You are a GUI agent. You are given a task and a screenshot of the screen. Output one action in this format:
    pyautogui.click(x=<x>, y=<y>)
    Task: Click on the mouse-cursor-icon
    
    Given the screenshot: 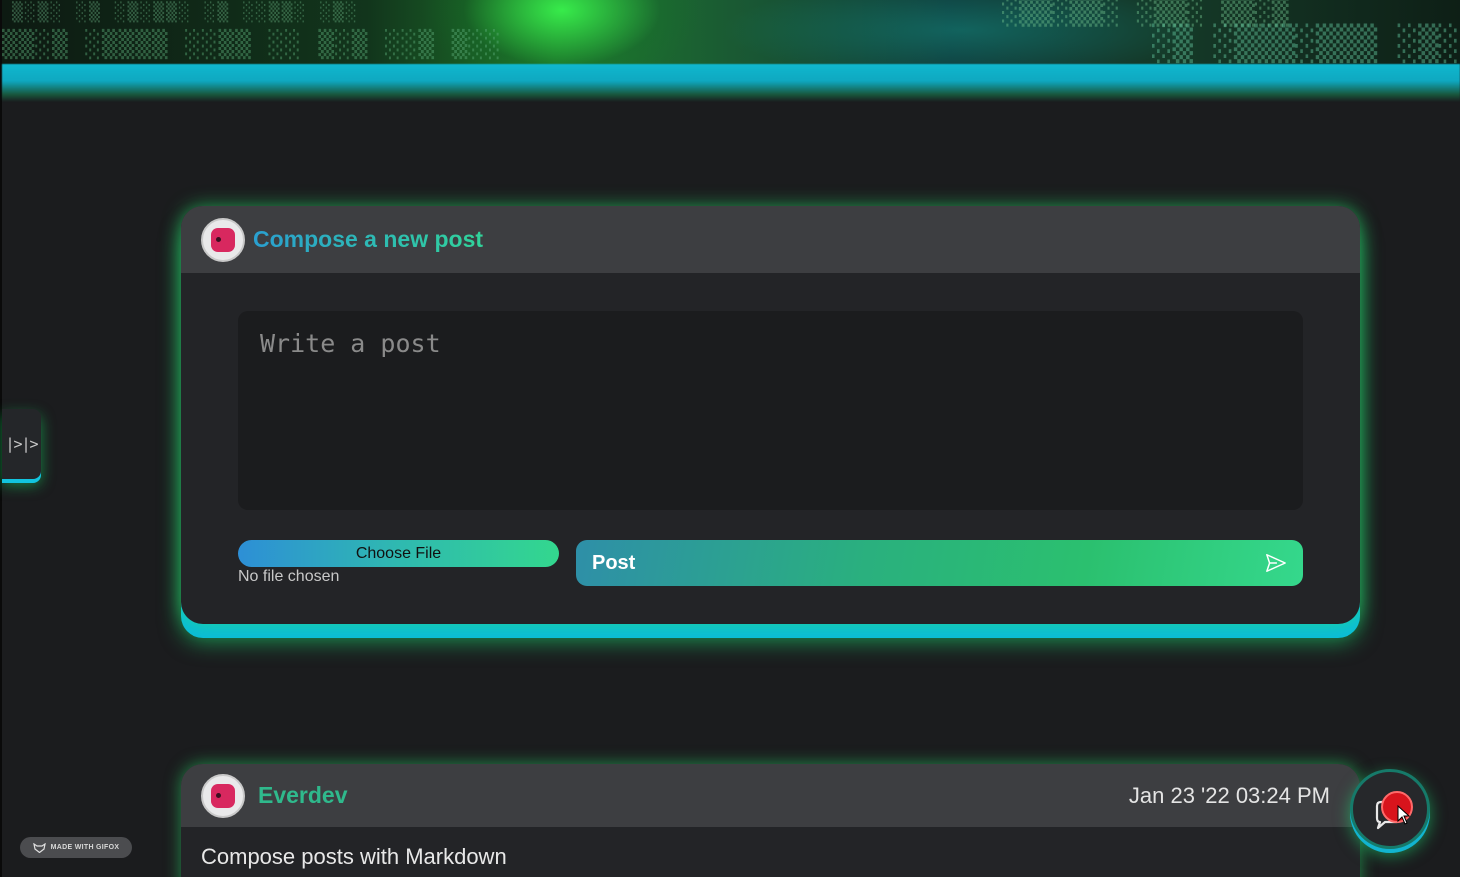 What is the action you would take?
    pyautogui.click(x=1404, y=815)
    